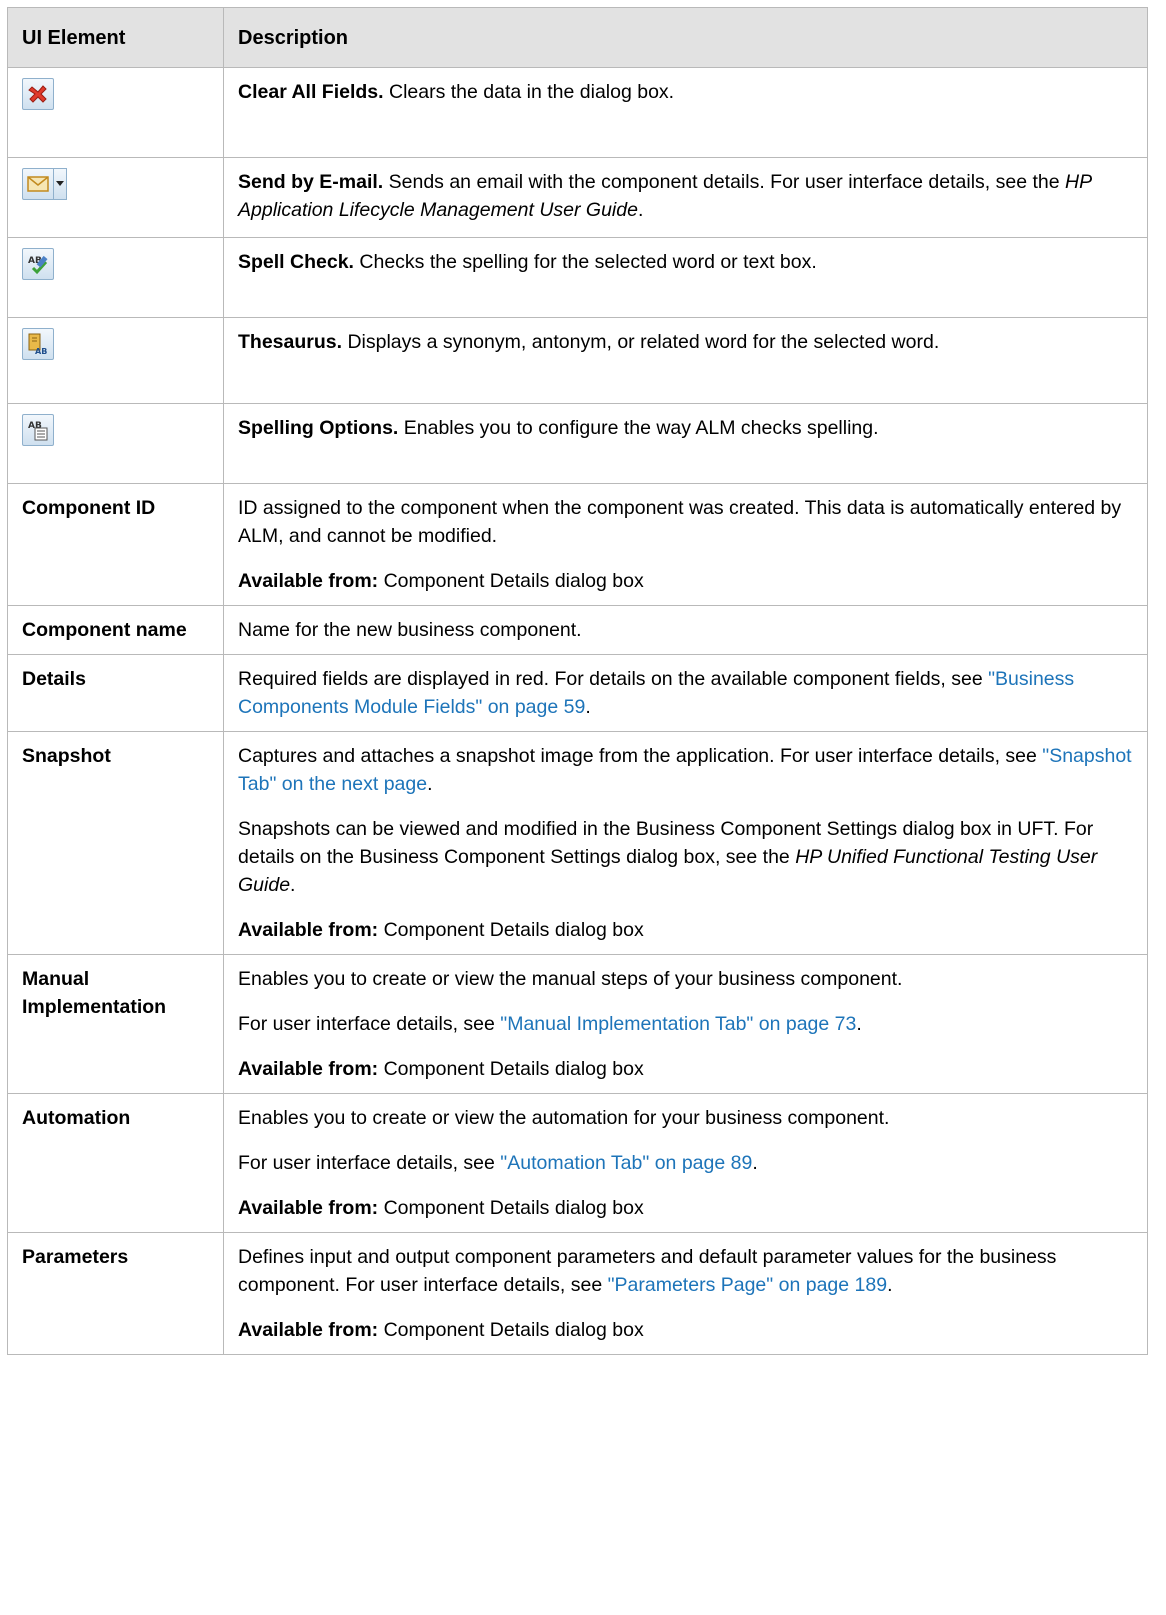 The height and width of the screenshot is (1615, 1166). Describe the element at coordinates (685, 630) in the screenshot. I see `description-cell: Name for the new business component.` at that location.